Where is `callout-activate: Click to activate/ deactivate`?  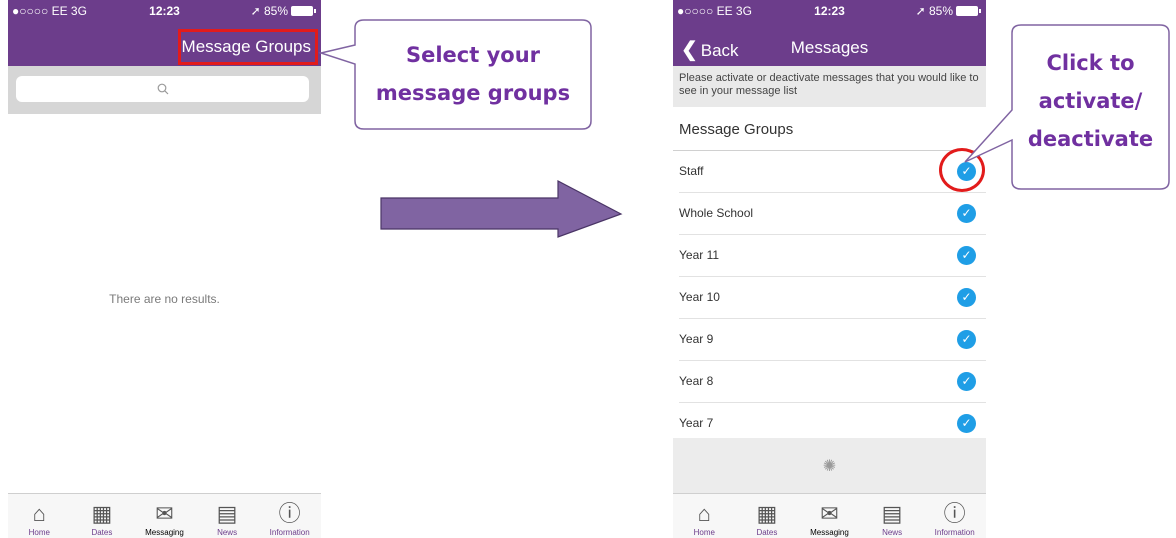 callout-activate: Click to activate/ deactivate is located at coordinates (1090, 101).